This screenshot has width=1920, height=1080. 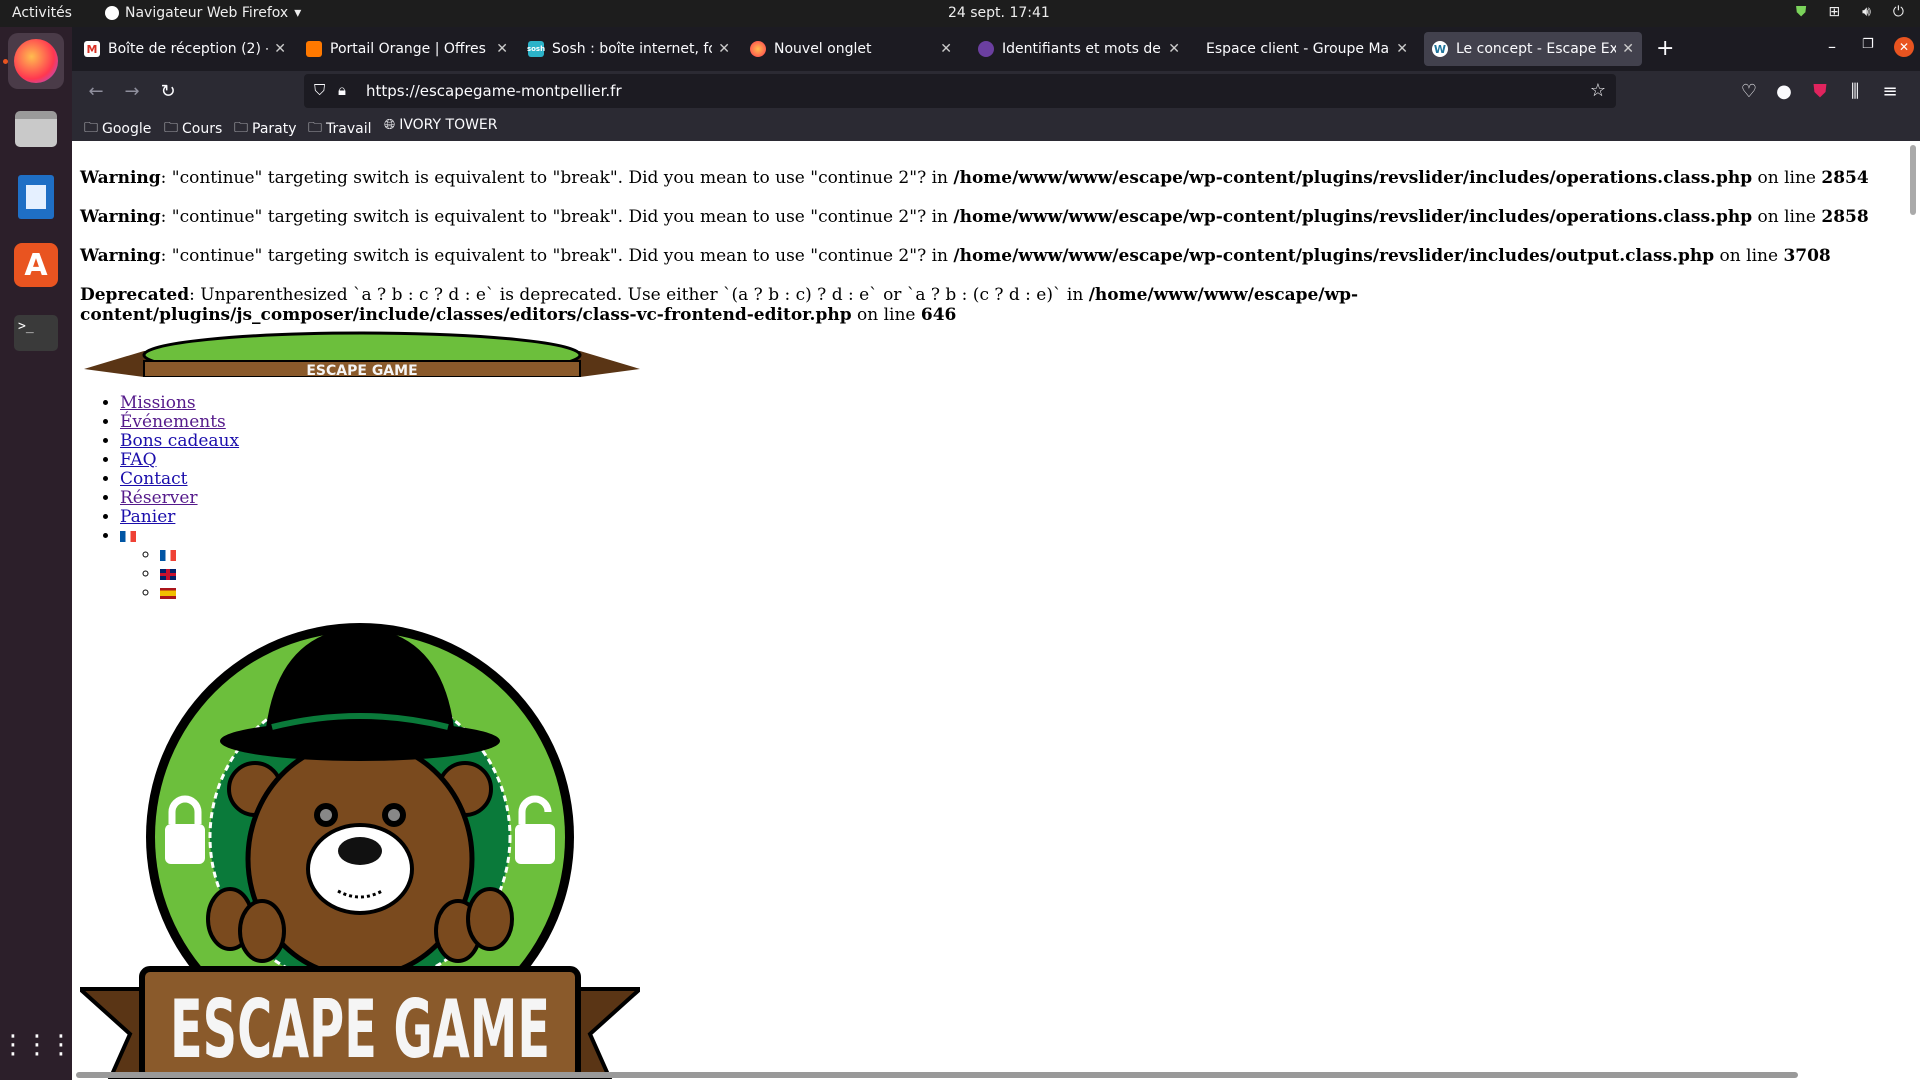 I want to click on menu-link-missions: Missions, so click(x=158, y=403).